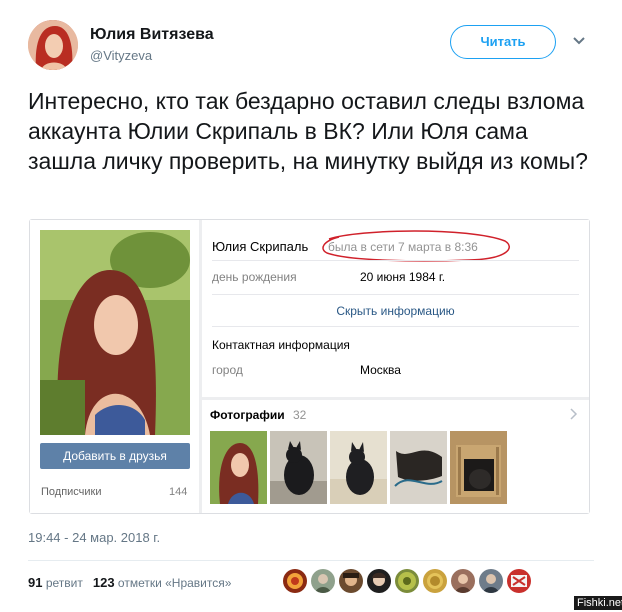 The height and width of the screenshot is (612, 622). What do you see at coordinates (227, 370) in the screenshot?
I see `city-label: город` at bounding box center [227, 370].